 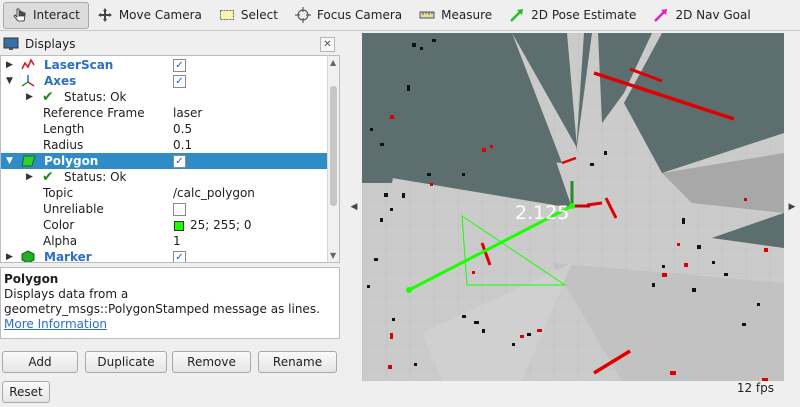 I want to click on displays-panel-header: Displays ✕, so click(x=171, y=44).